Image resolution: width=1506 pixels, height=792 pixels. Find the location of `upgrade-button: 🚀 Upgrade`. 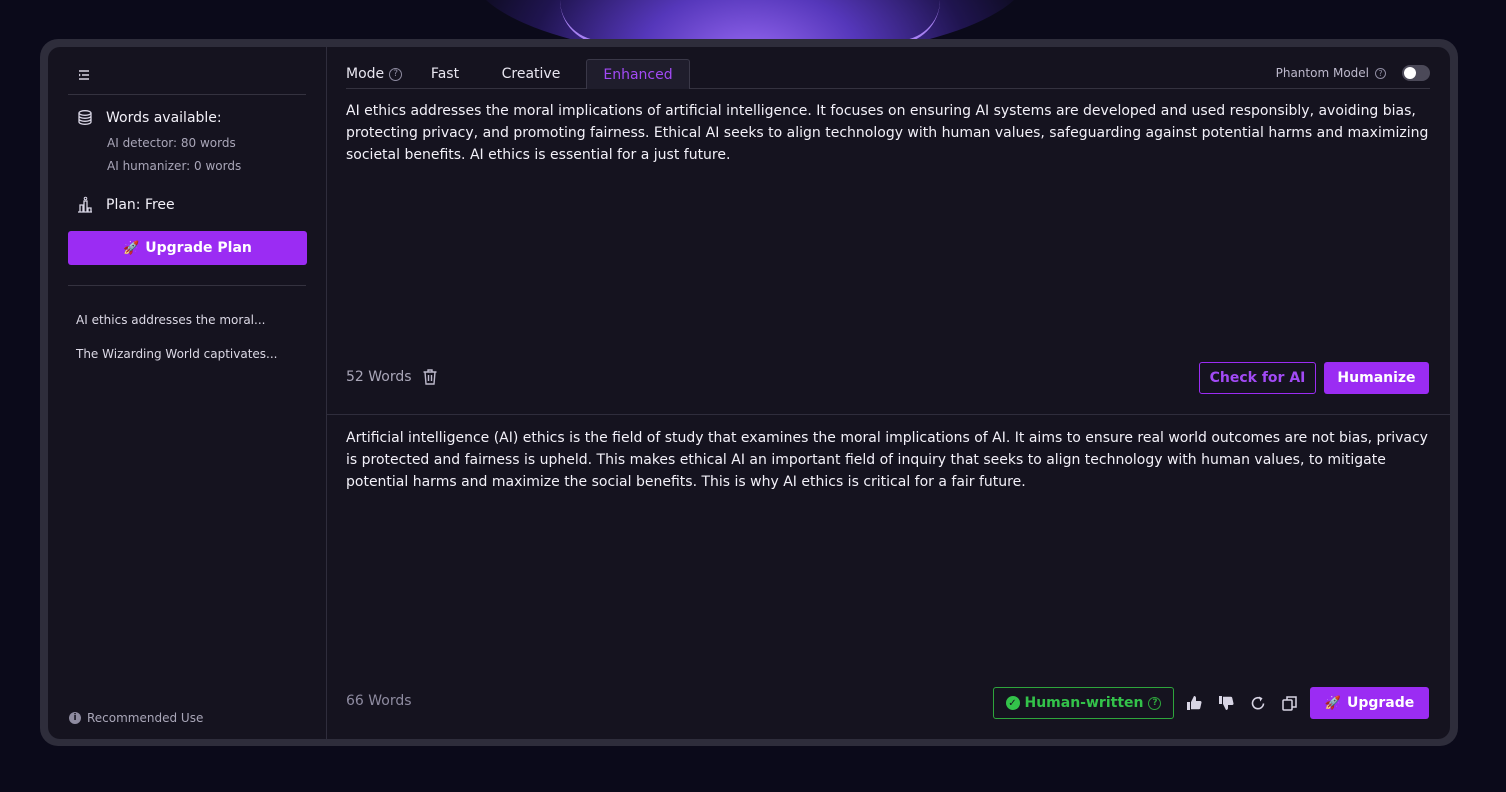

upgrade-button: 🚀 Upgrade is located at coordinates (1369, 703).